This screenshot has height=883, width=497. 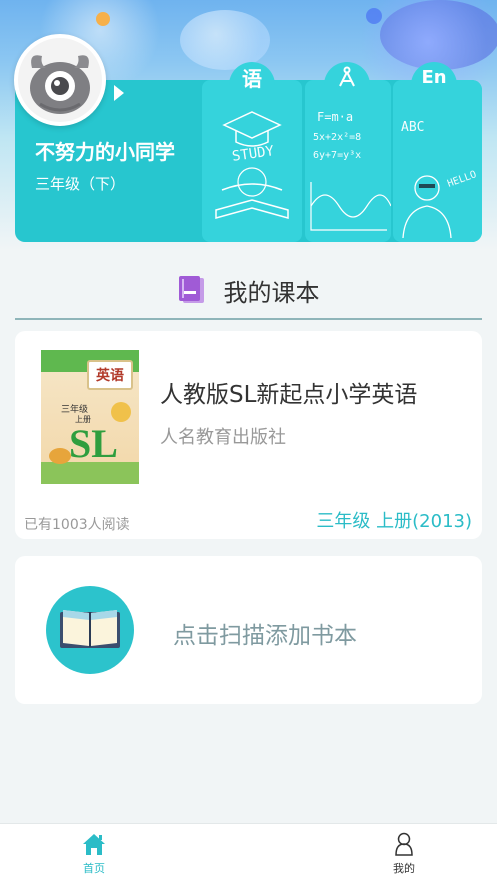 What do you see at coordinates (94, 844) in the screenshot?
I see `home-icon` at bounding box center [94, 844].